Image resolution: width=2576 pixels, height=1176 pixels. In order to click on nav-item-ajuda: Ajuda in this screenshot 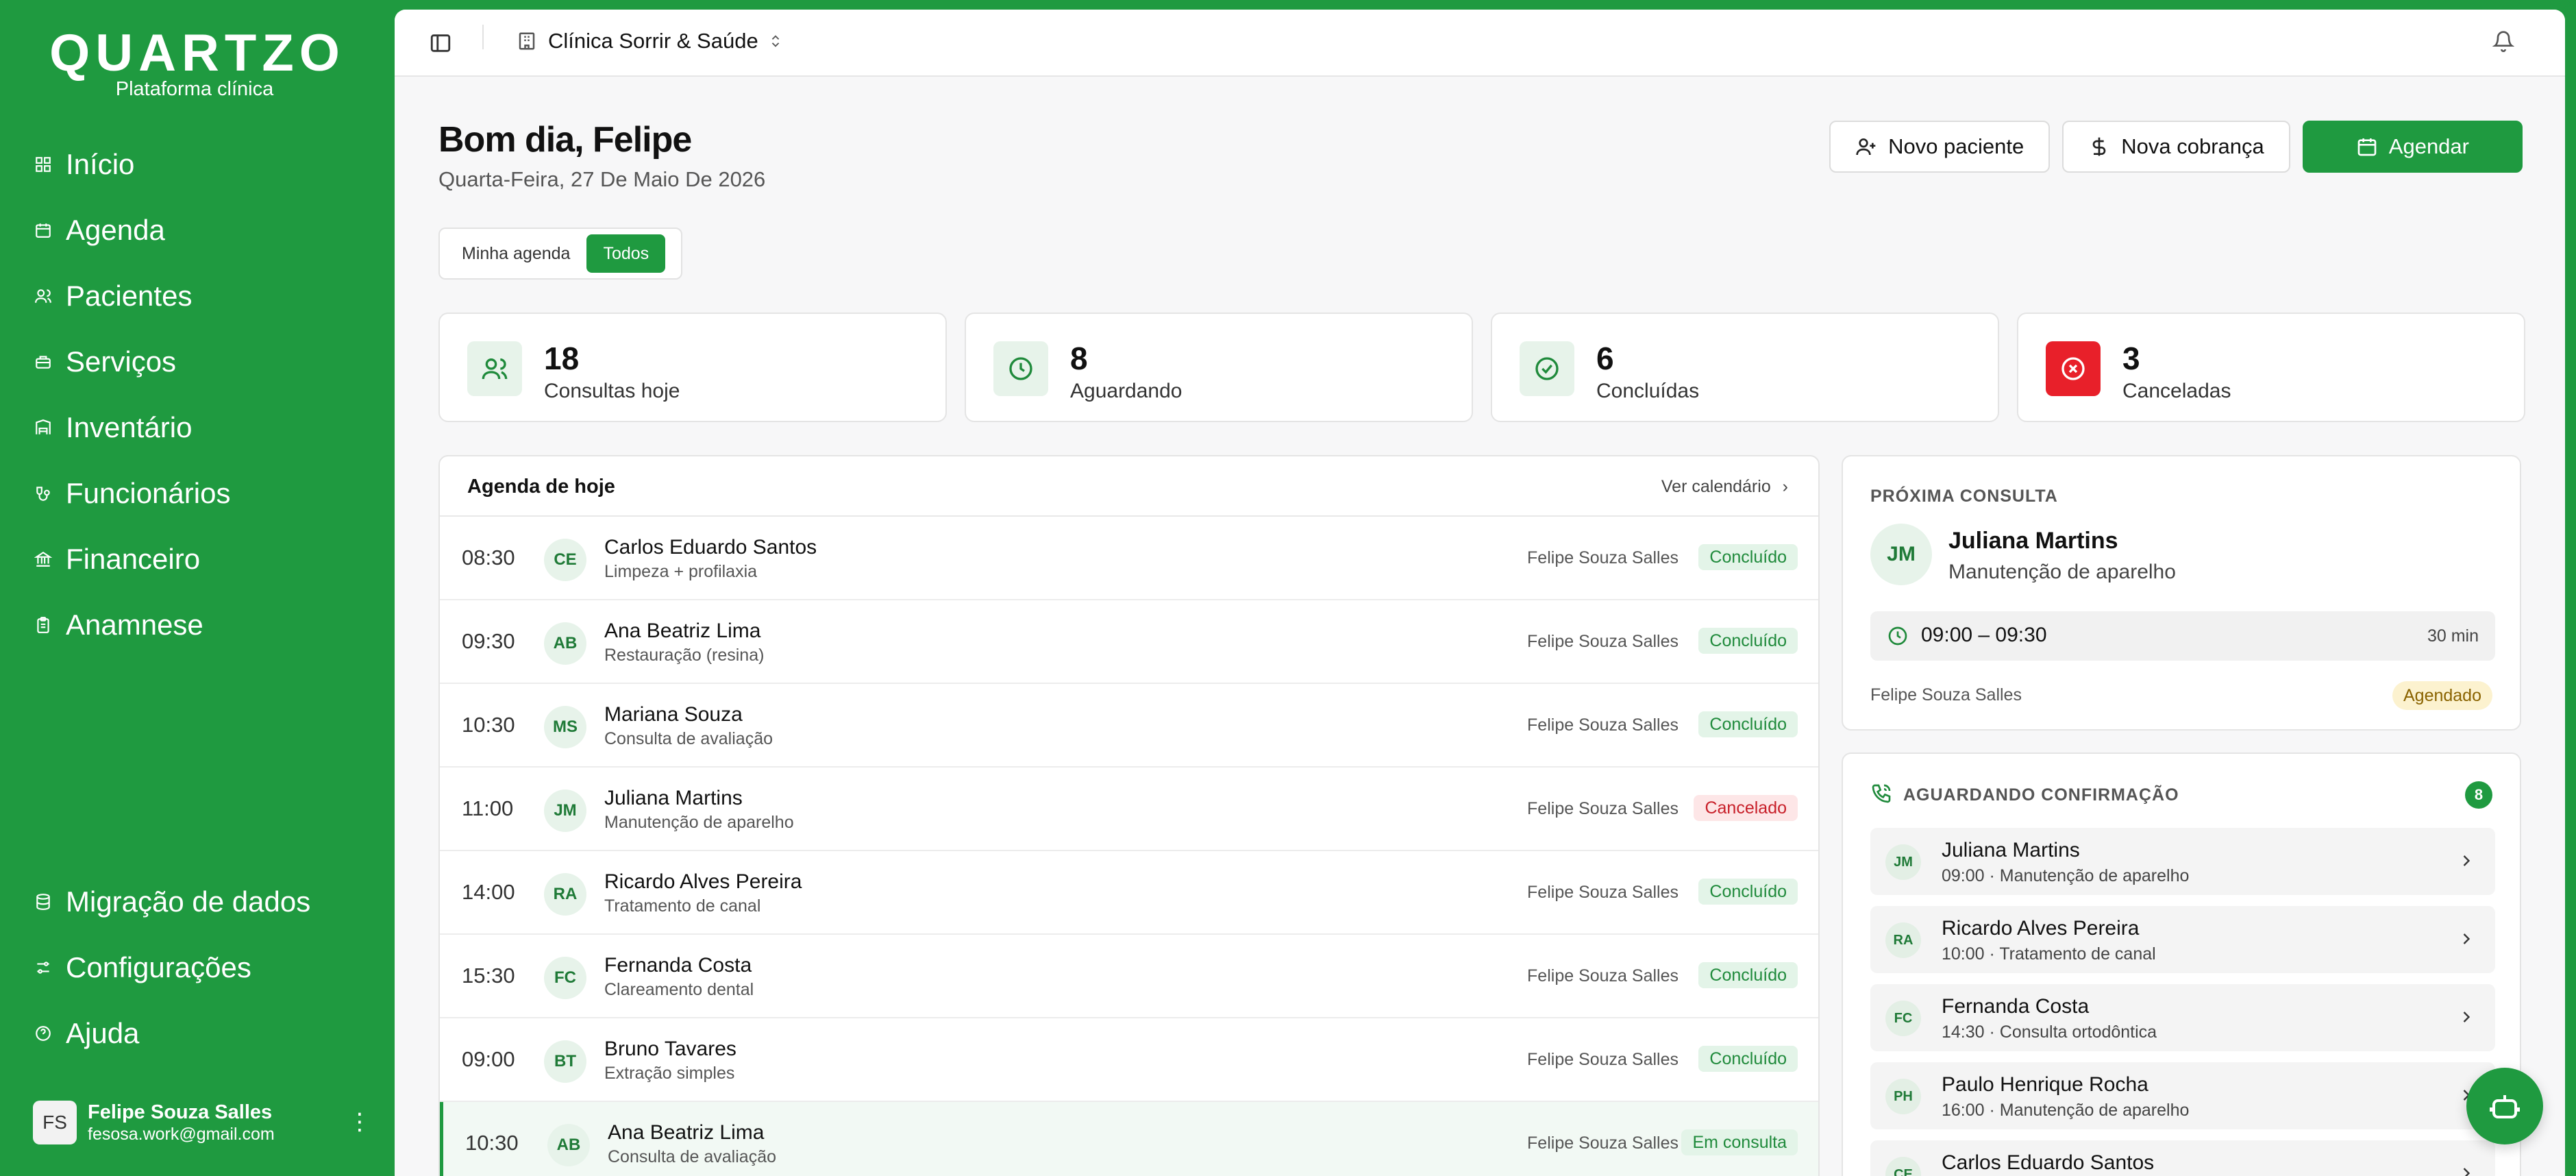, I will do `click(171, 1033)`.